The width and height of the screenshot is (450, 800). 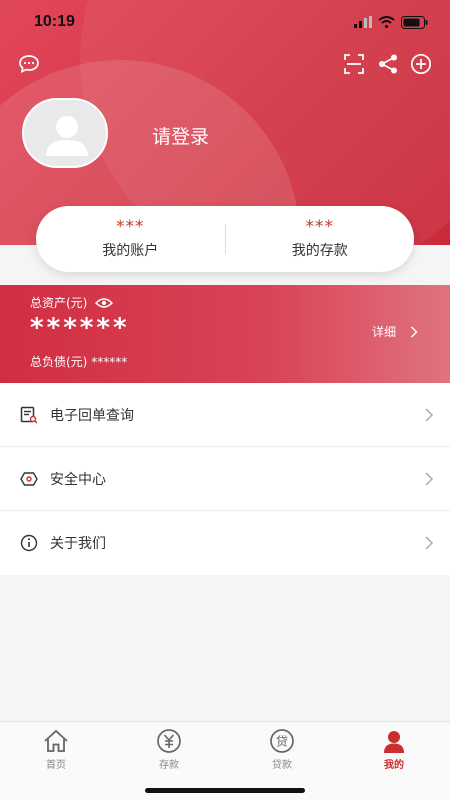 I want to click on status-time: 10:19, so click(x=54, y=21).